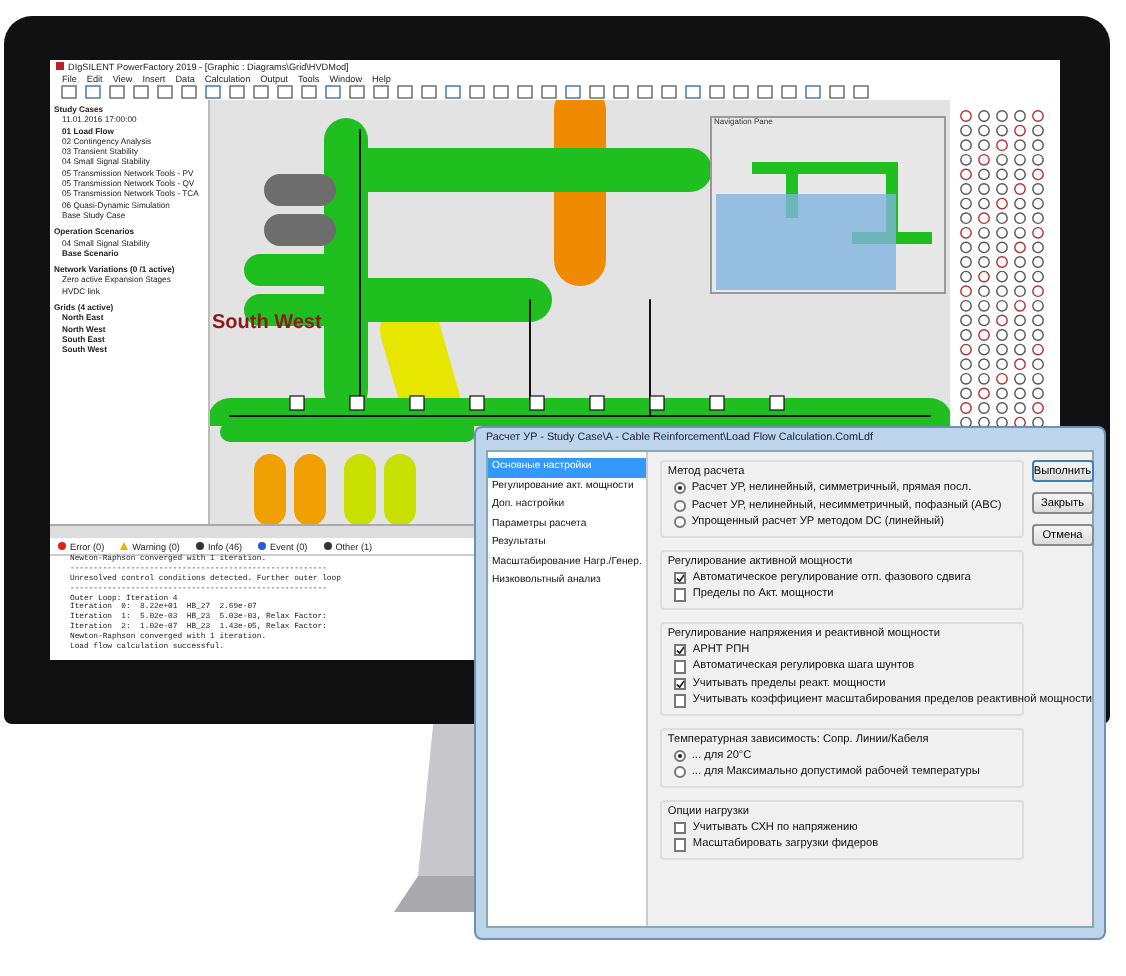 The height and width of the screenshot is (976, 1126). Describe the element at coordinates (199, 546) in the screenshot. I see `info-icon` at that location.